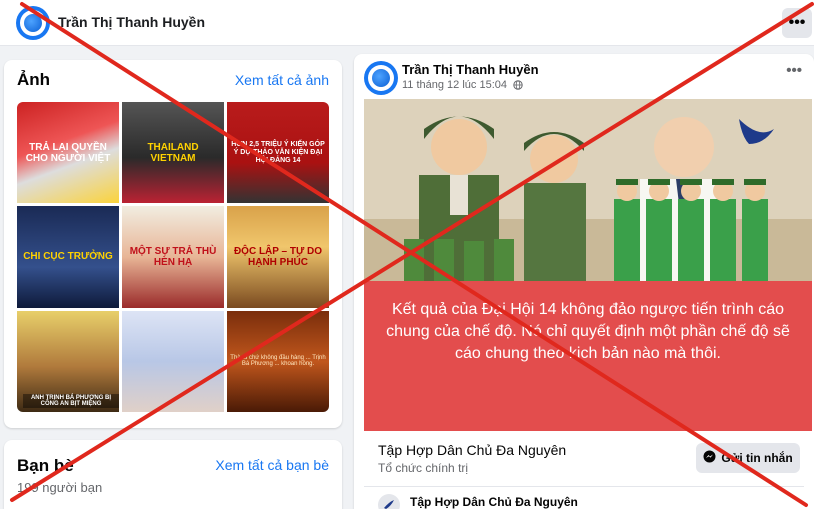 This screenshot has height=509, width=814. Describe the element at coordinates (34, 79) in the screenshot. I see `photos-title: Ảnh` at that location.